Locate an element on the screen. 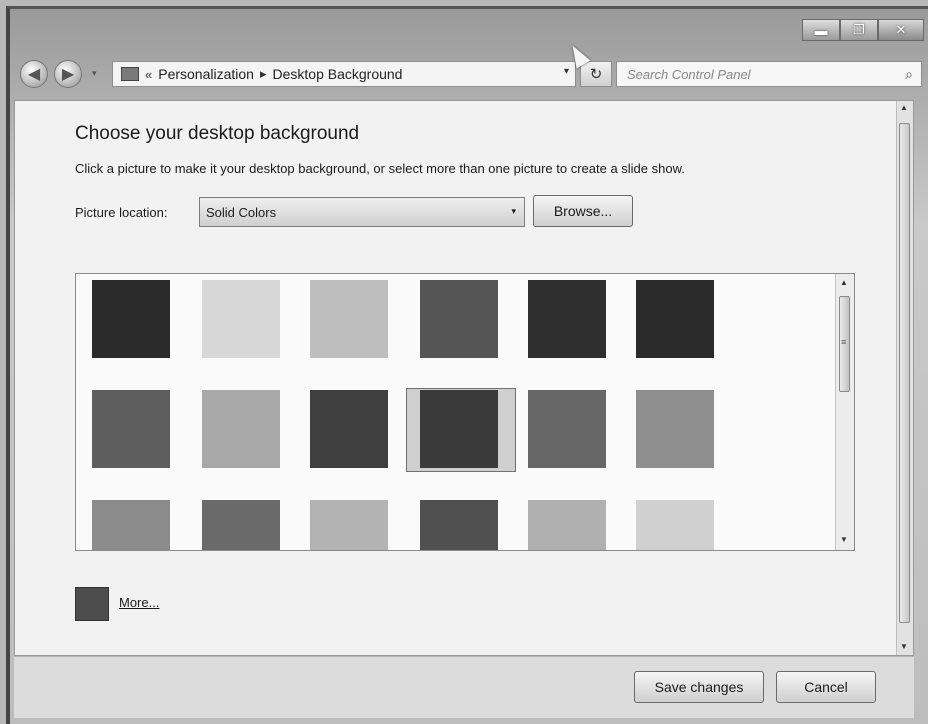 This screenshot has height=724, width=928. maximize-button: ❐ is located at coordinates (859, 30).